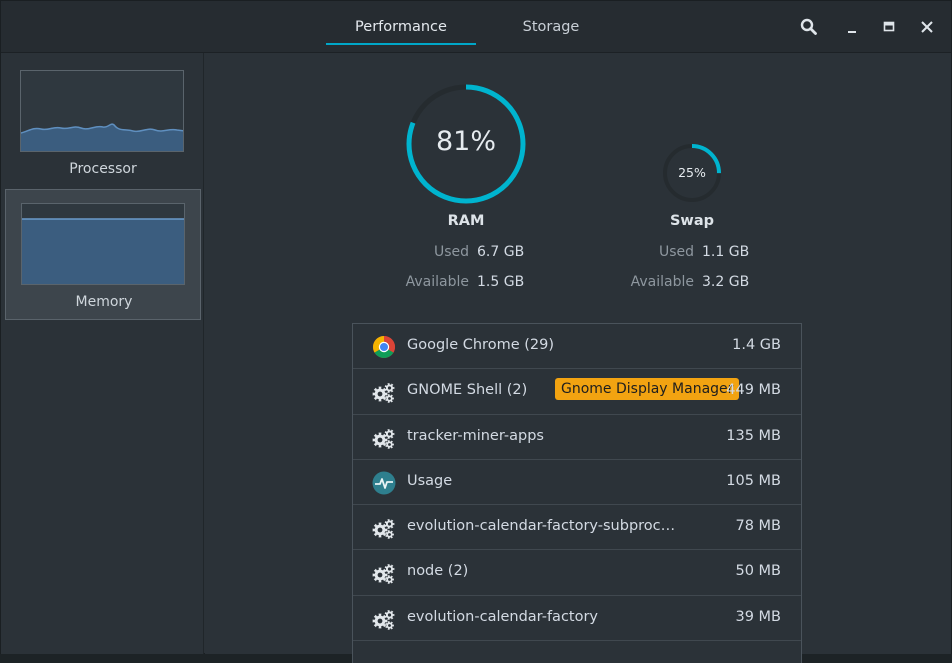 This screenshot has width=952, height=663. I want to click on process-row: evolution-calendar-factory 39 MB, so click(577, 618).